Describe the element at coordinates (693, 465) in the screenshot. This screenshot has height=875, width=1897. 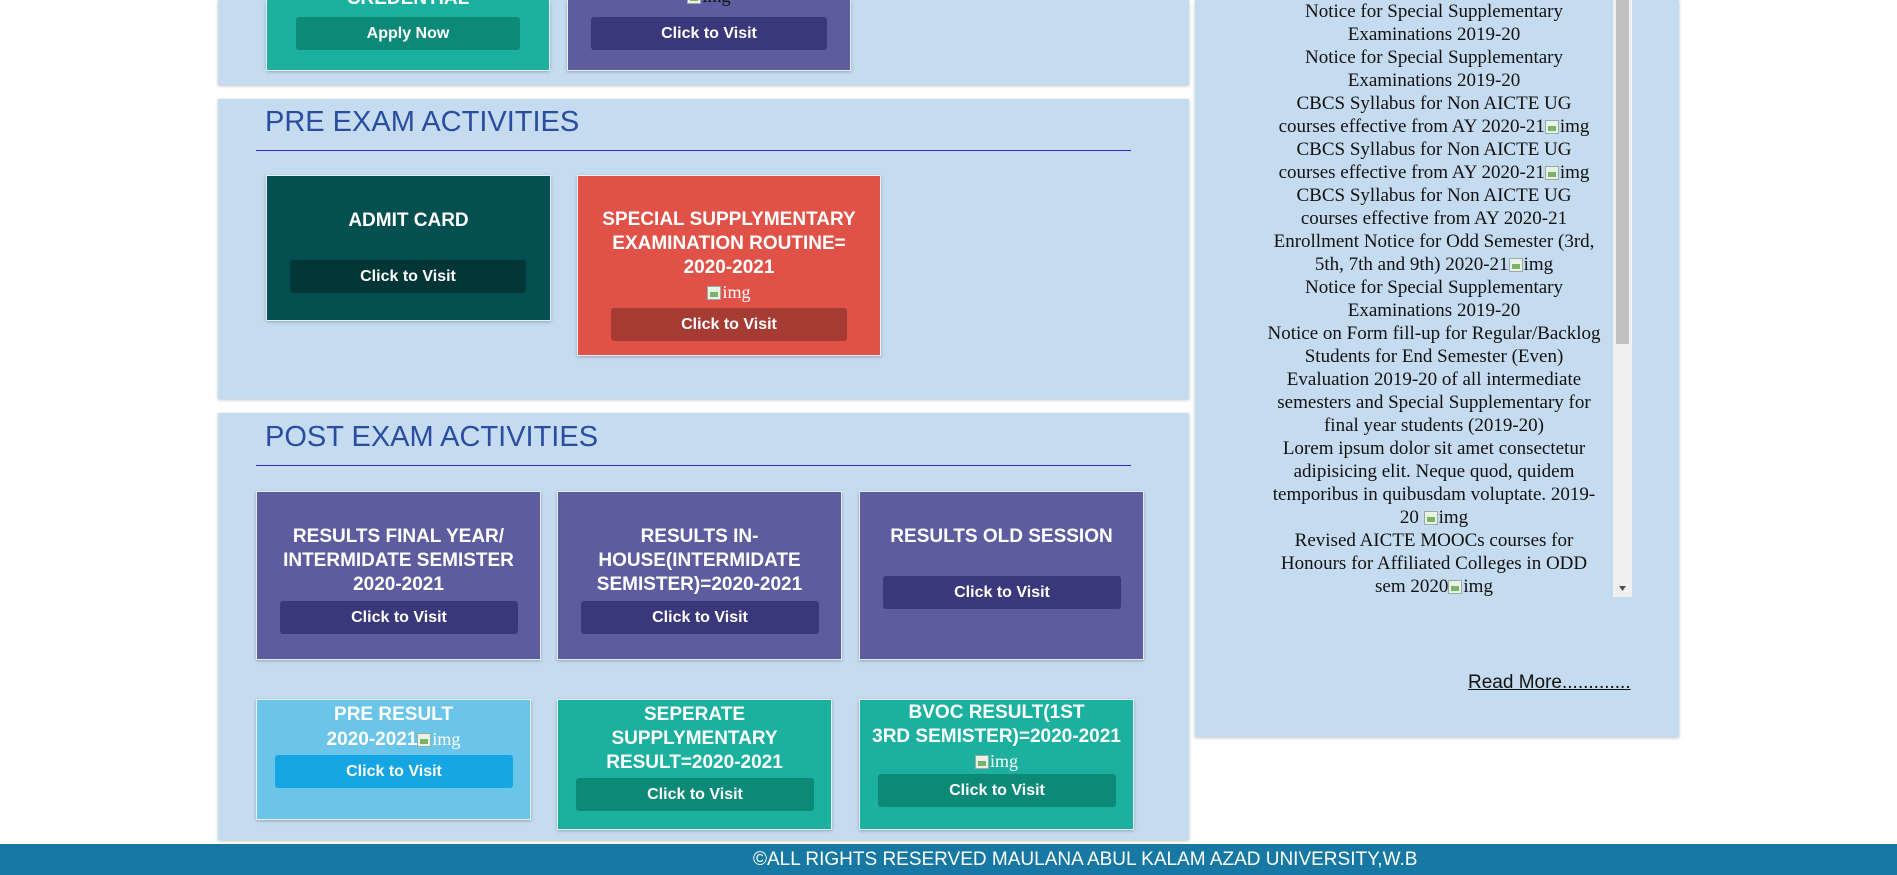
I see `post-exam-divider` at that location.